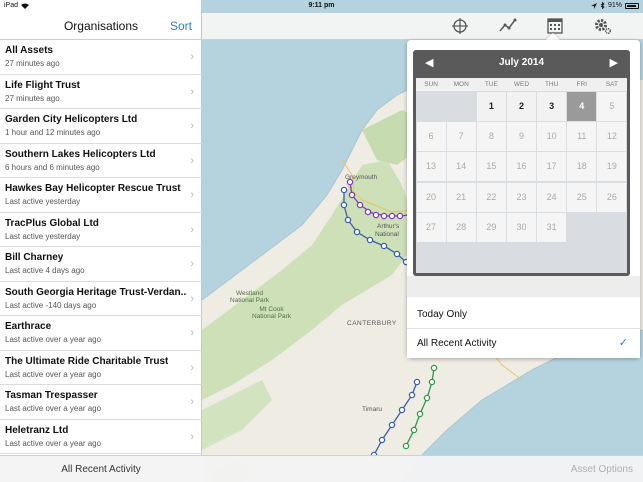  I want to click on settings-icon, so click(602, 26).